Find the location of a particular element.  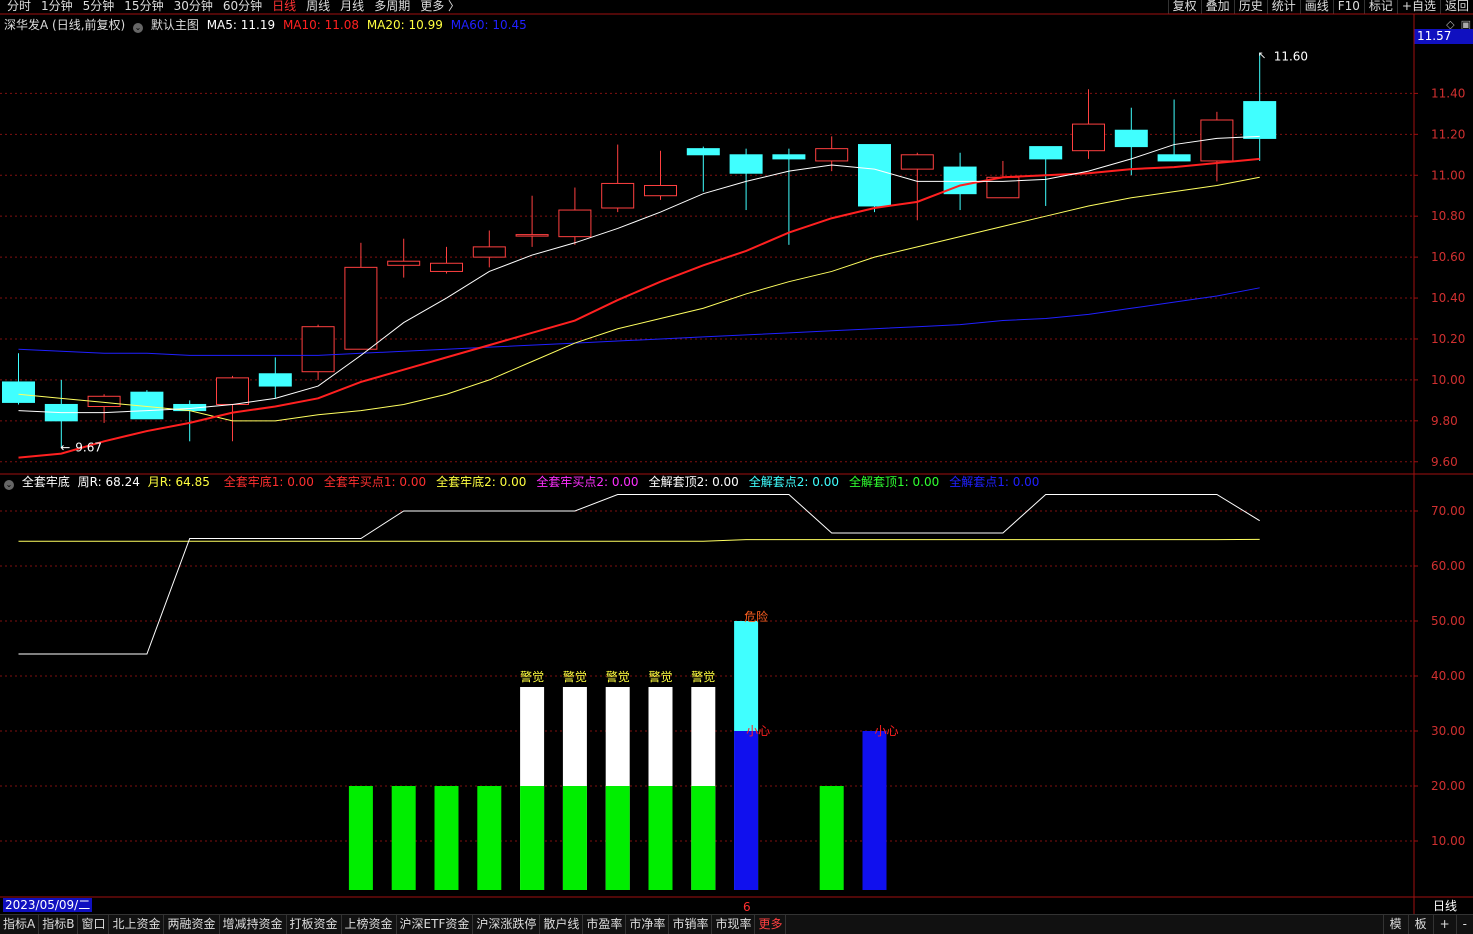

bottom-tab-8: 沪深ETF资金 is located at coordinates (435, 924).